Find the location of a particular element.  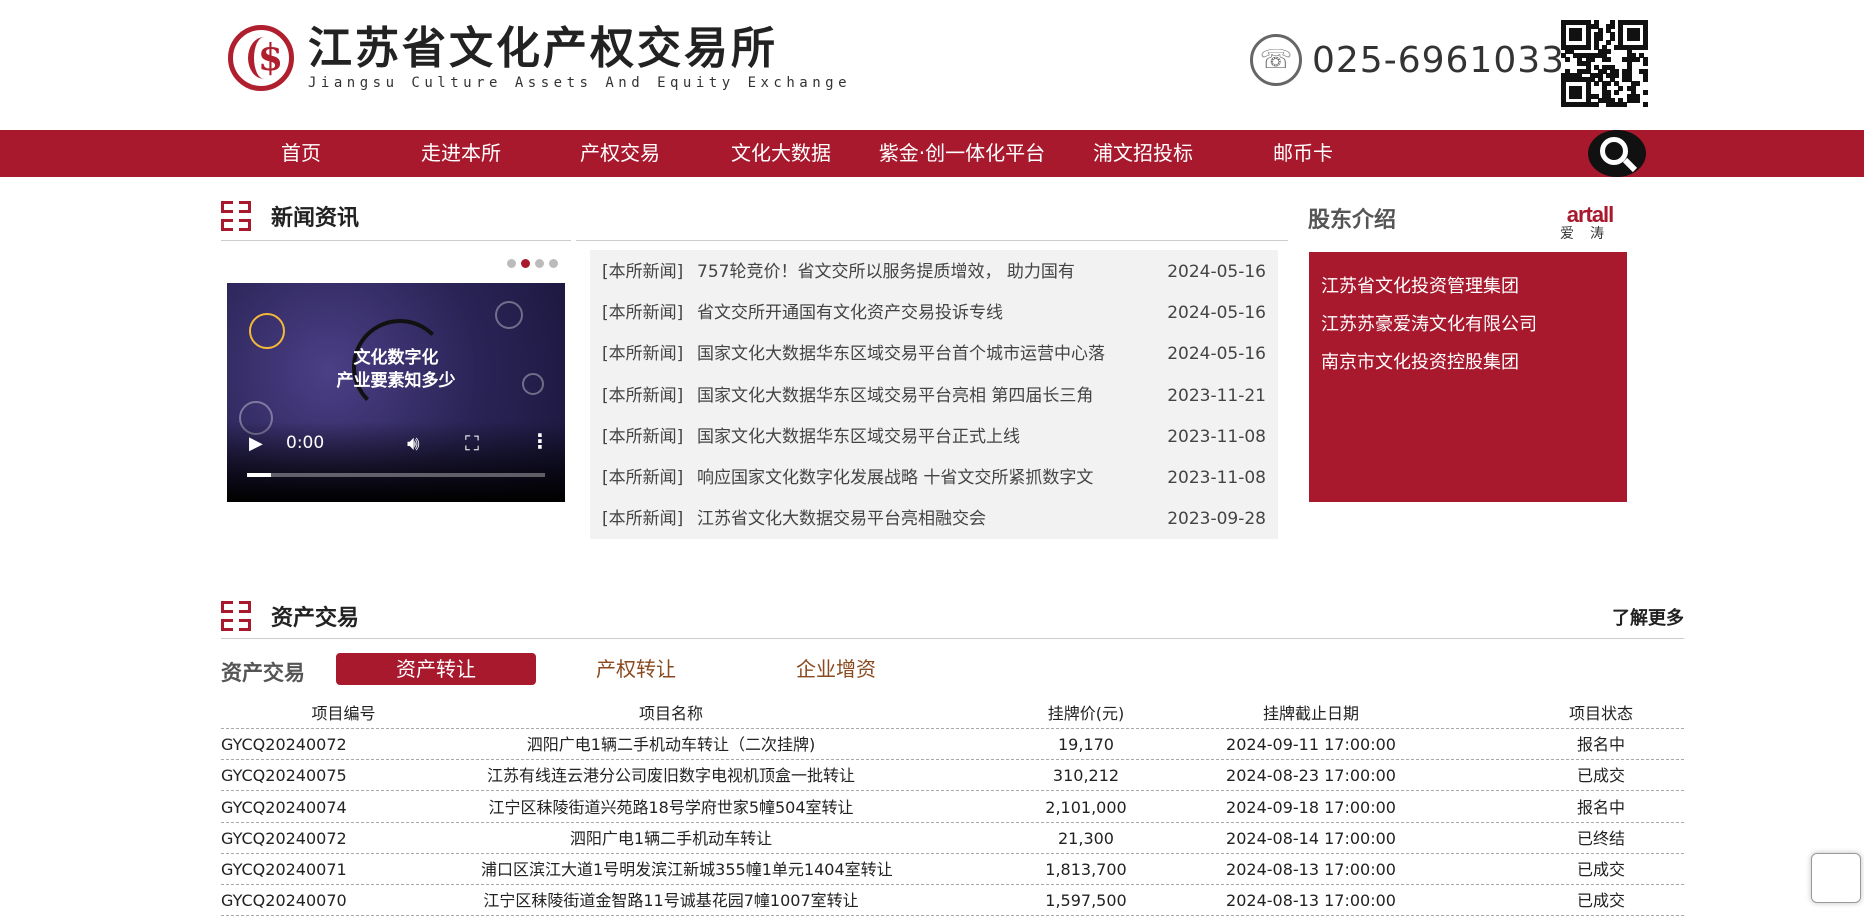

cell-name: 泗阳广电1辆二手机动车转让 is located at coordinates (671, 838).